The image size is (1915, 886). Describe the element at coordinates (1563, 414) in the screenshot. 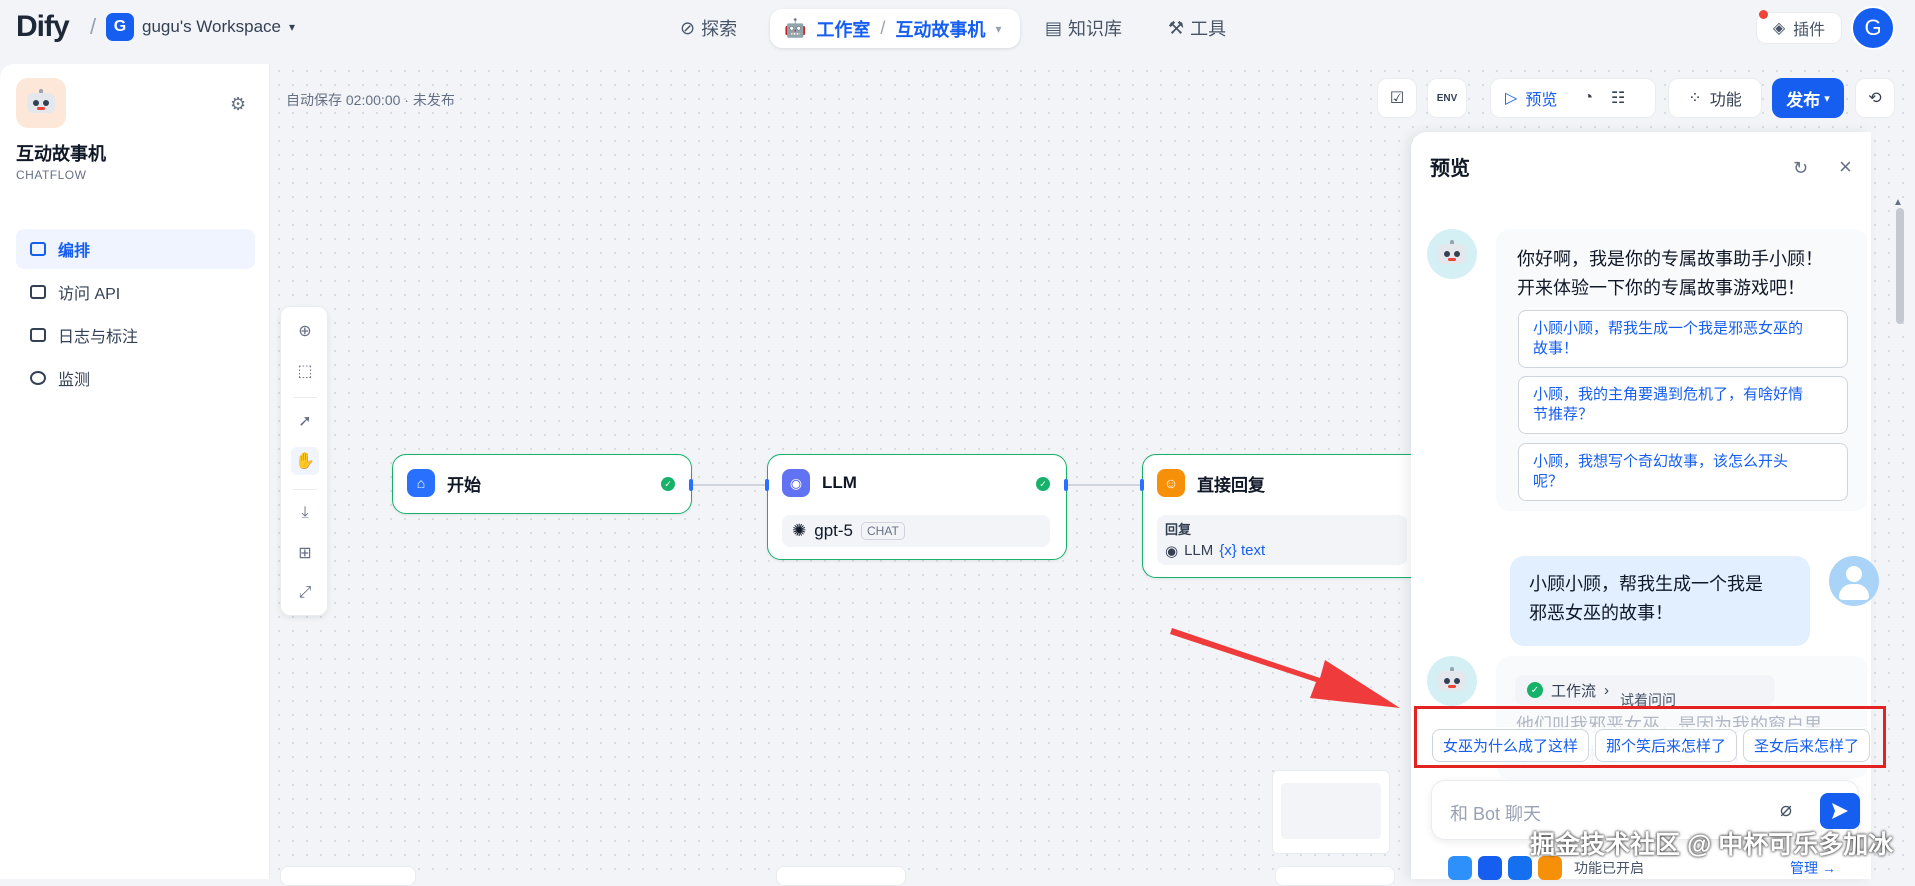

I see `suggestion-text: 节推荐？` at that location.